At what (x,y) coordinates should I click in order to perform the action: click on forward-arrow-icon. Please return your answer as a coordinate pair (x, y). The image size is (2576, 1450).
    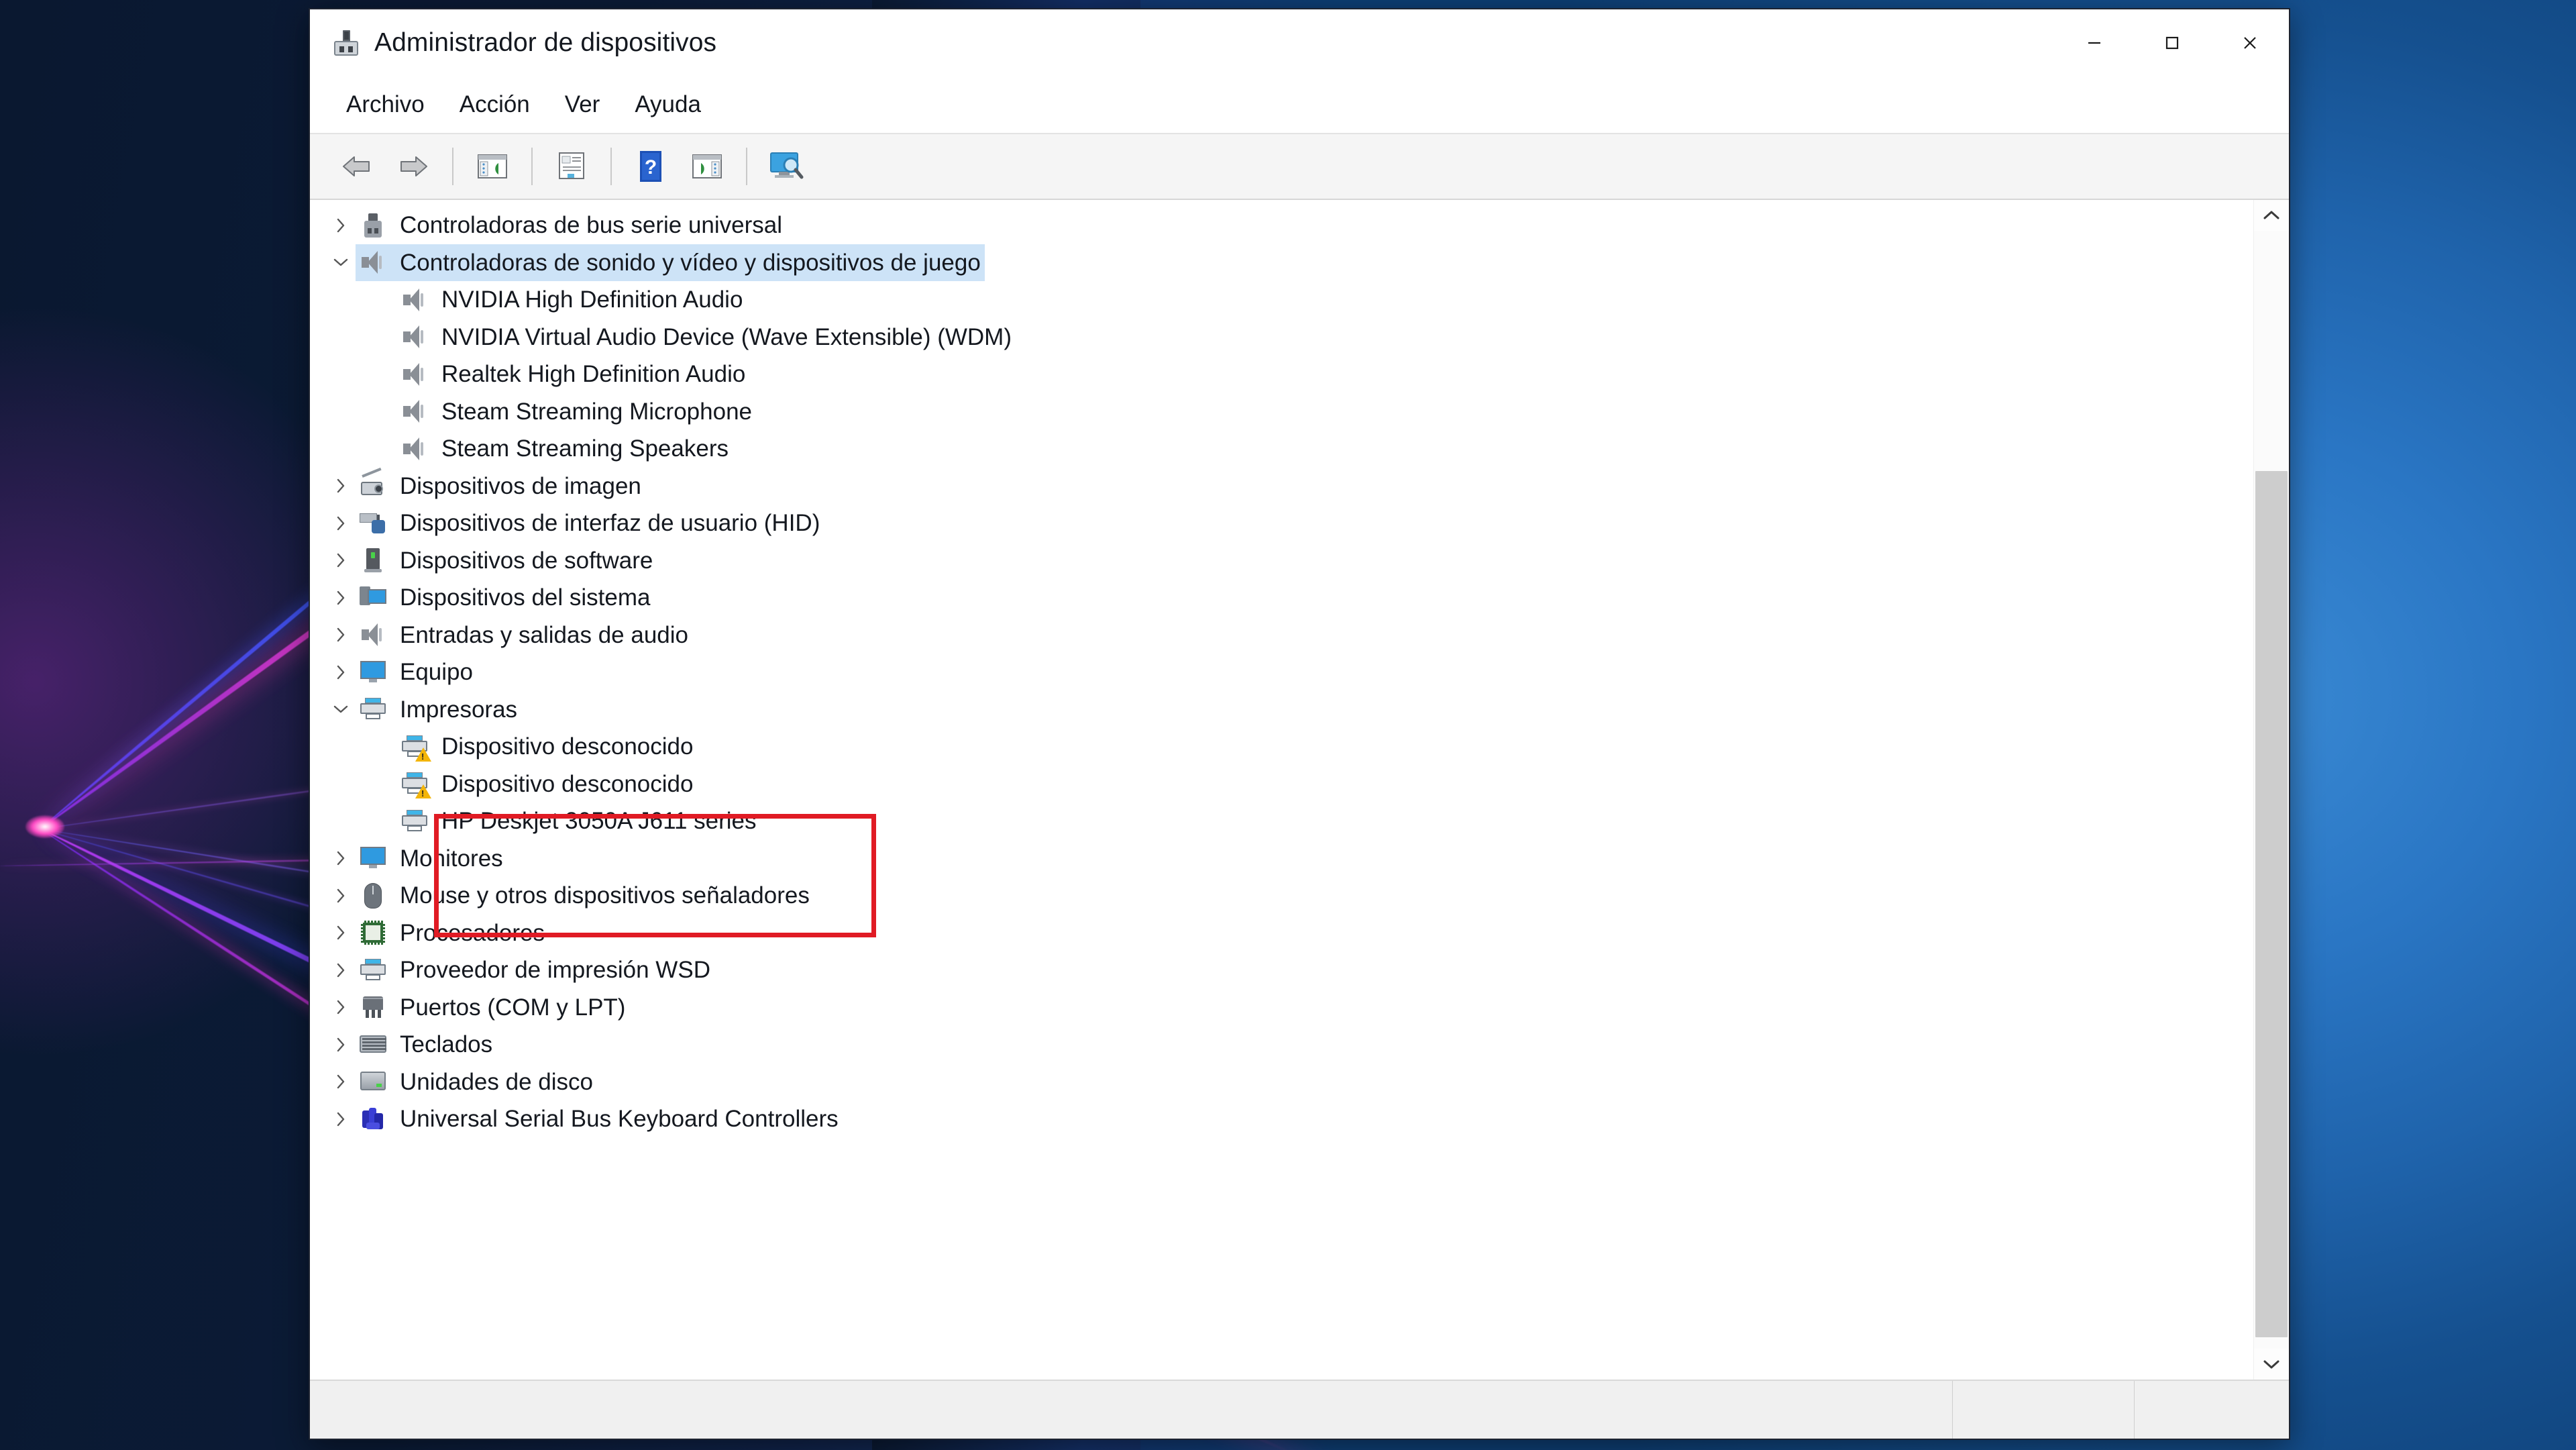
    Looking at the image, I should click on (413, 166).